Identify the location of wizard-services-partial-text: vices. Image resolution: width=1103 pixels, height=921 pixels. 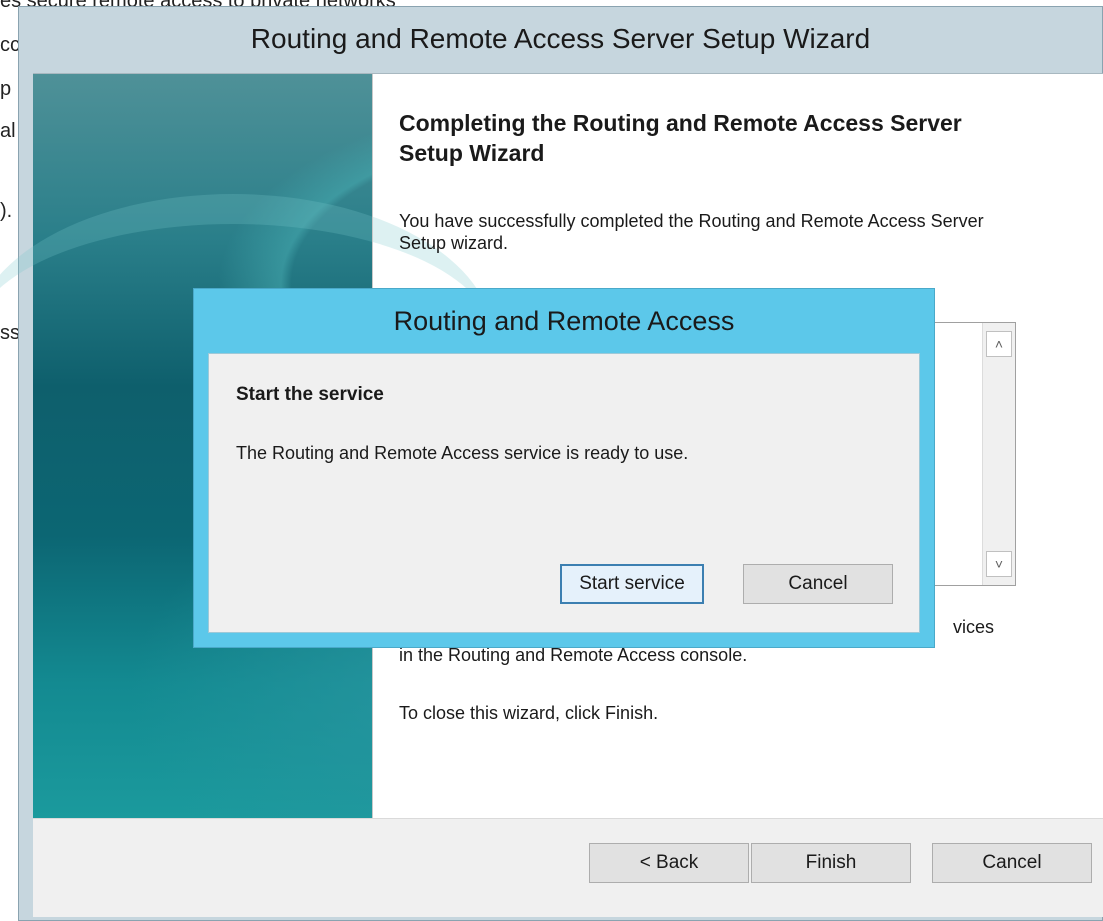
(974, 627).